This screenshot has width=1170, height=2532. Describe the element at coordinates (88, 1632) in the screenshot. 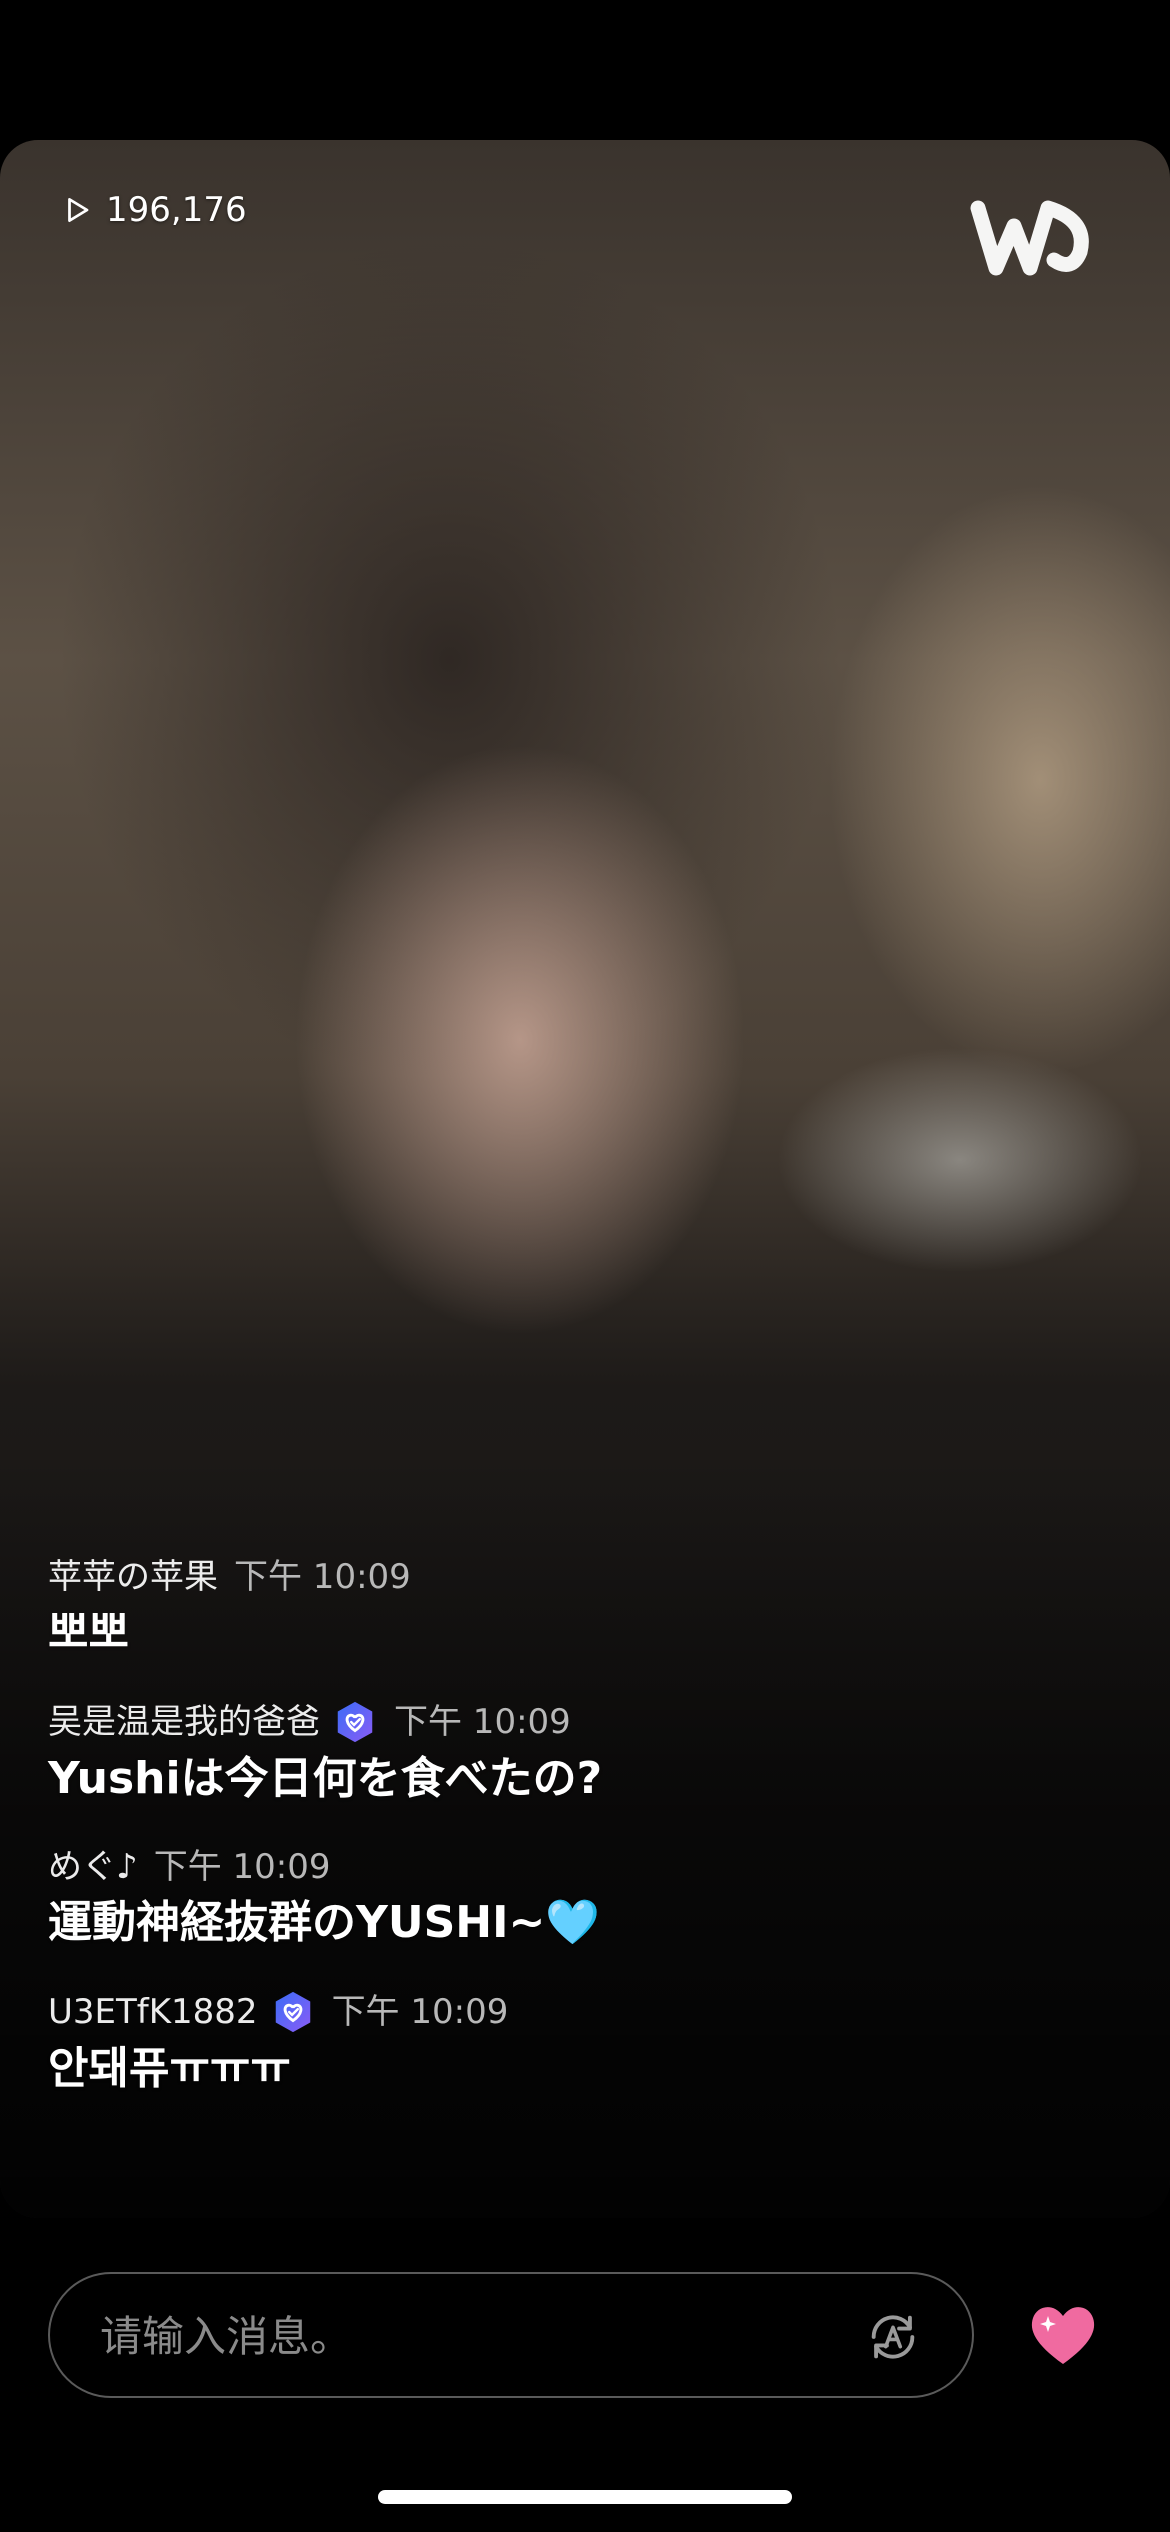

I see `chat-text: 뽀뽀` at that location.